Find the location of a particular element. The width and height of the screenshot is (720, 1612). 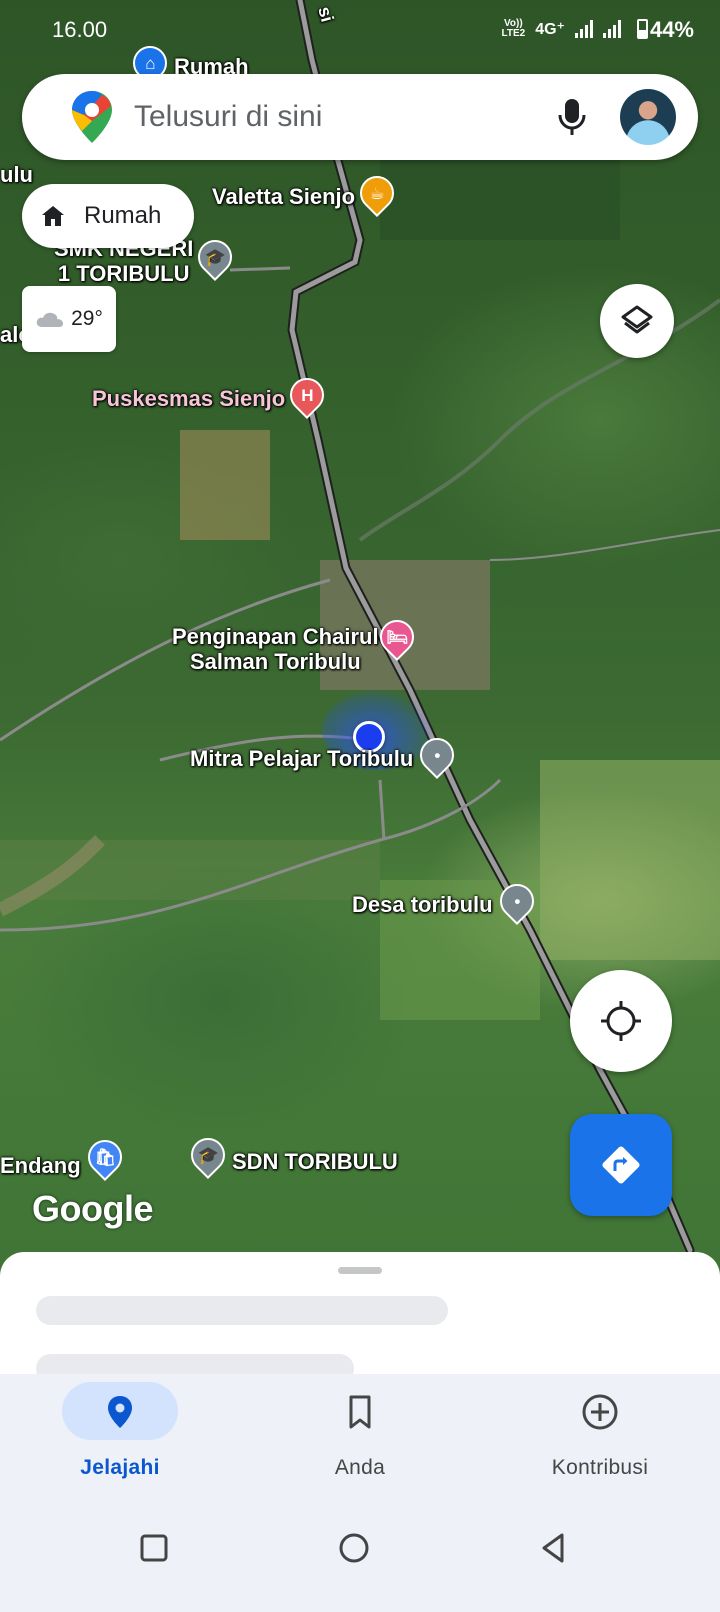

tab-label: Anda is located at coordinates (360, 1467).